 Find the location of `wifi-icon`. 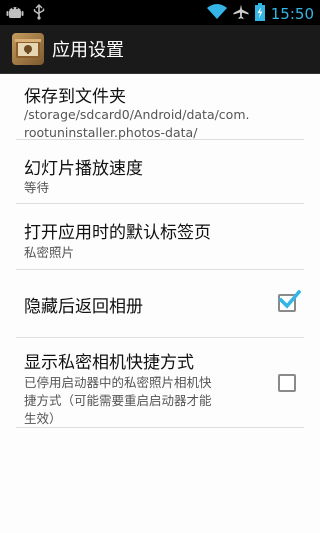

wifi-icon is located at coordinates (216, 14).